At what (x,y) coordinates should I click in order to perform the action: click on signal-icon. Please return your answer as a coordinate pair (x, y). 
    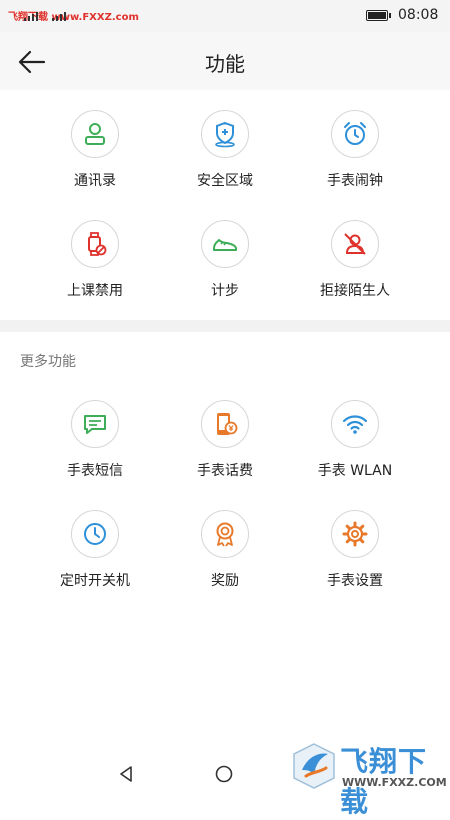
    Looking at the image, I should click on (31, 16).